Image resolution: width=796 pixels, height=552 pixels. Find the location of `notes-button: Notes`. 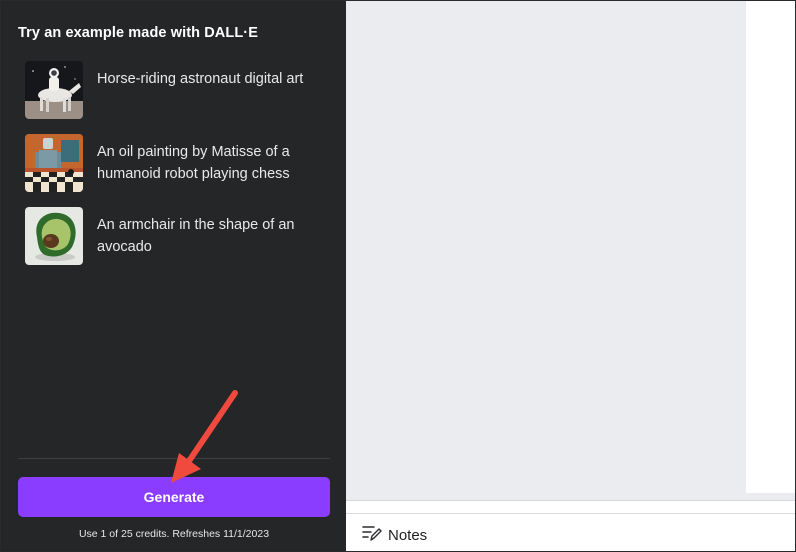

notes-button: Notes is located at coordinates (394, 535).